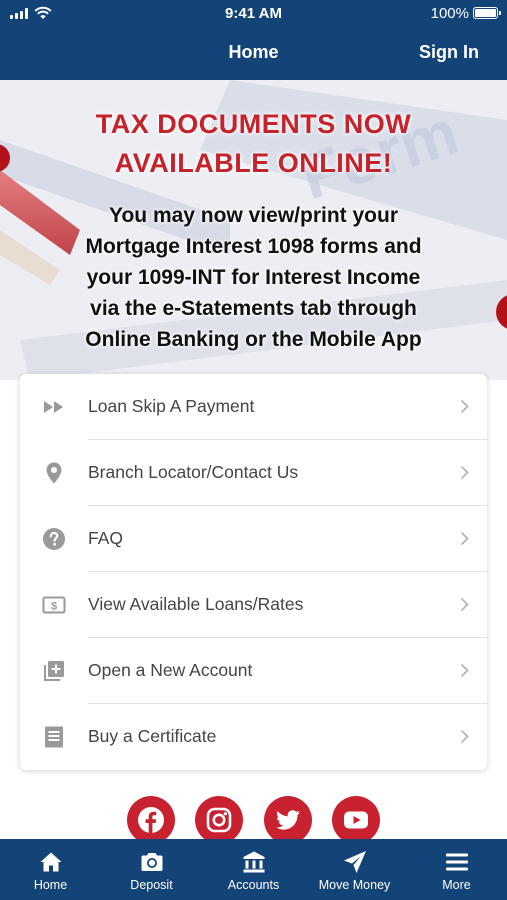 This screenshot has height=900, width=507. Describe the element at coordinates (449, 13) in the screenshot. I see `battery-percent: 100%` at that location.